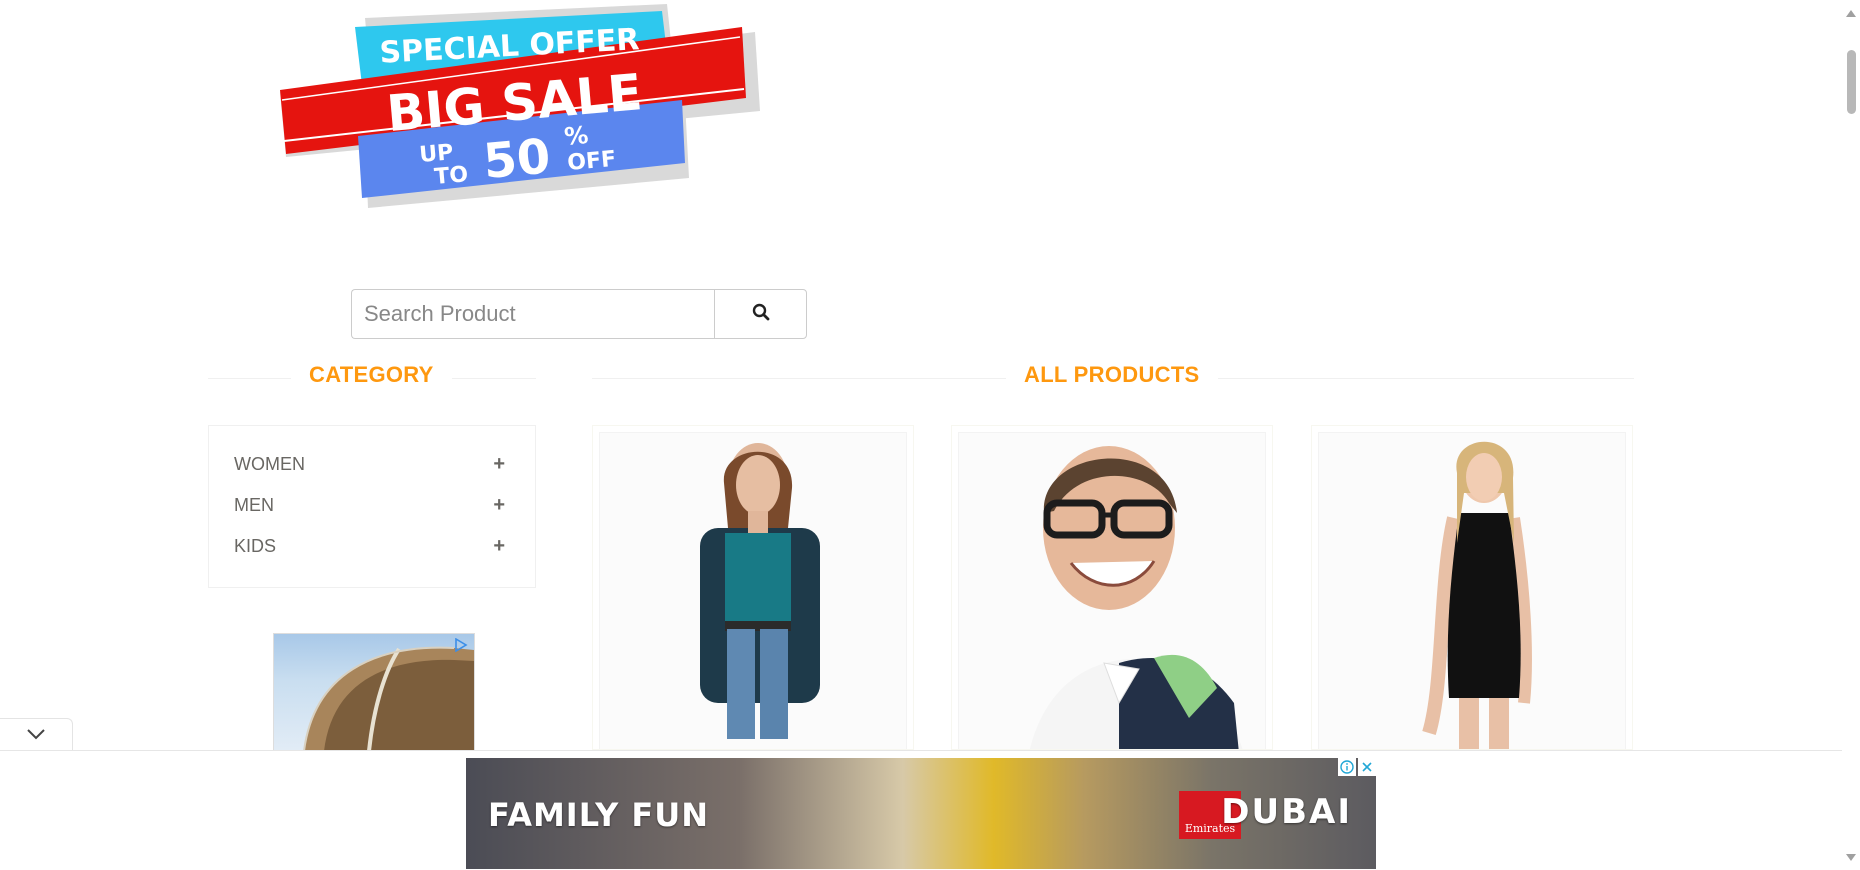  Describe the element at coordinates (255, 545) in the screenshot. I see `category-label: KIDS` at that location.